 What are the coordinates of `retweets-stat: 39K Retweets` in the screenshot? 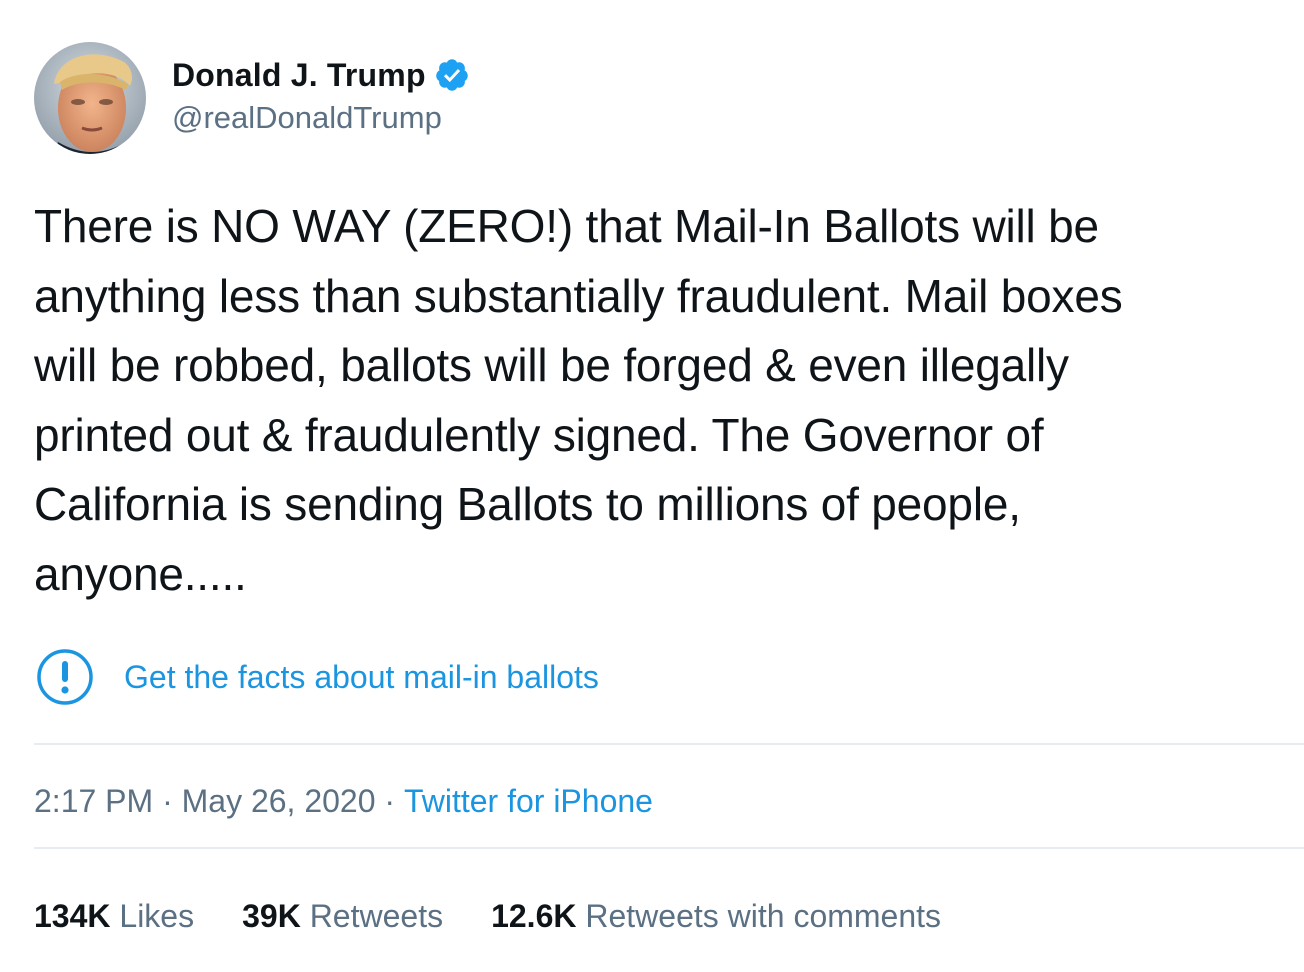 It's located at (342, 916).